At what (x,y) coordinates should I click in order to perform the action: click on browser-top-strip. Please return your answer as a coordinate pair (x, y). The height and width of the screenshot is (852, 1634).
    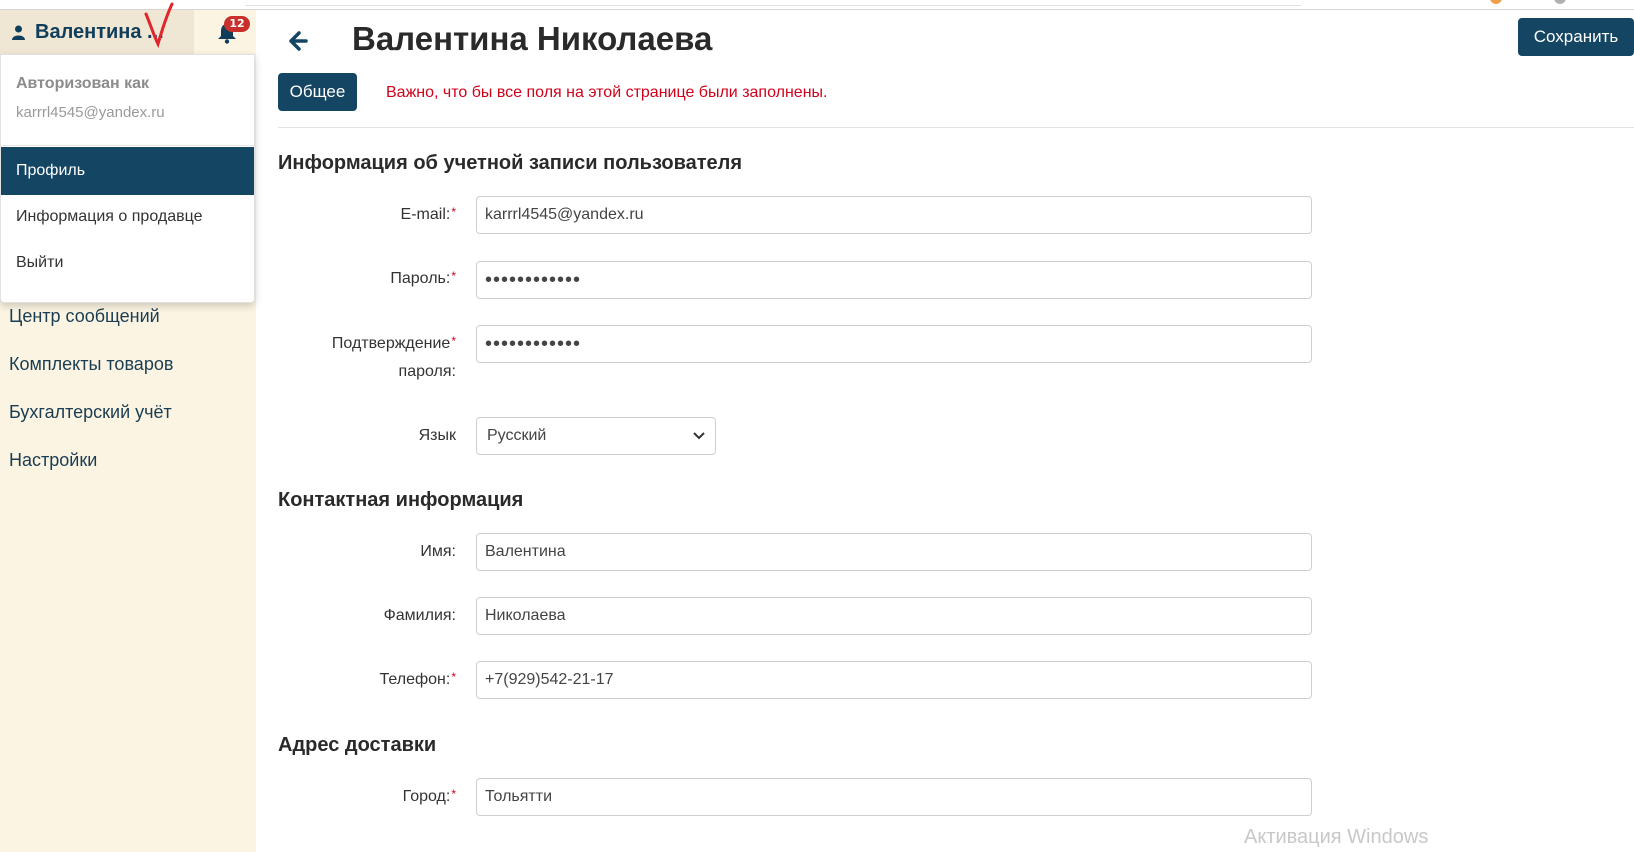
    Looking at the image, I should click on (817, 5).